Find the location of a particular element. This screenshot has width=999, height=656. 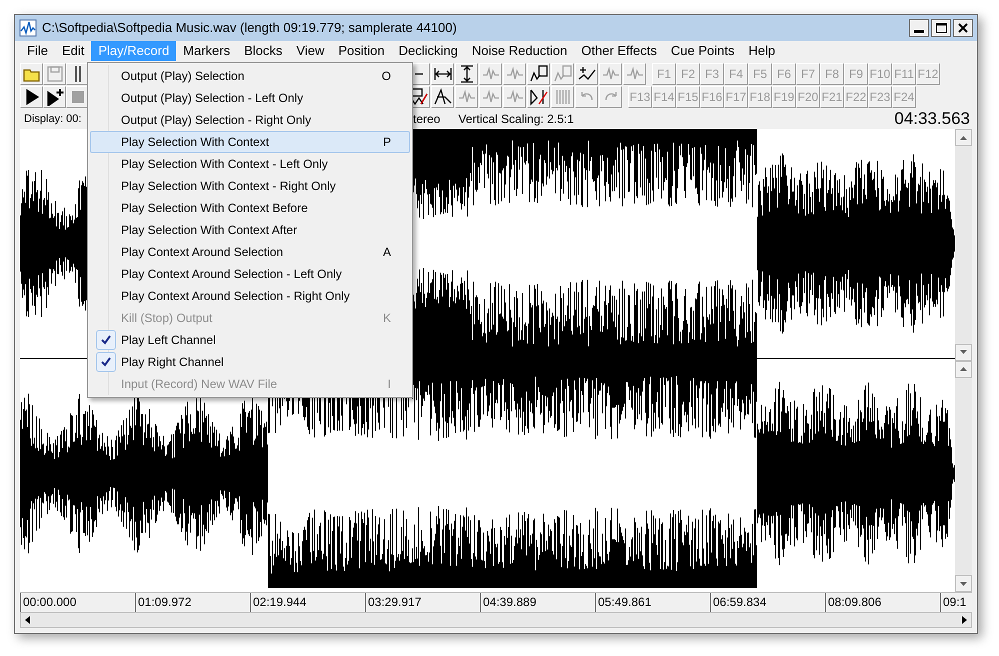

menu-item-label: Play Context Around Selection is located at coordinates (202, 252).